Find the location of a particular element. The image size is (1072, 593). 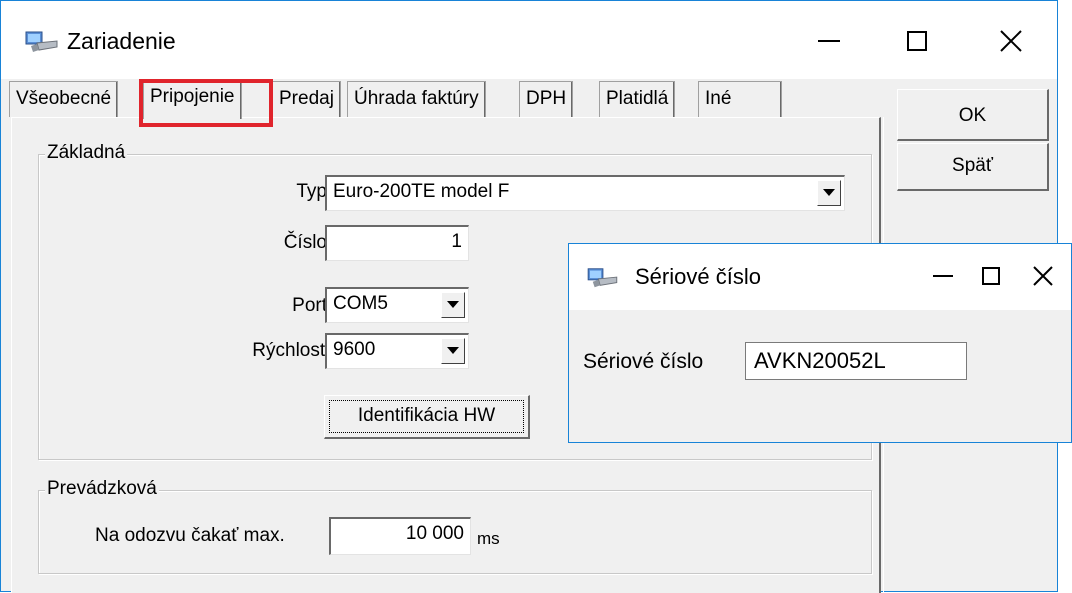

timeout-unit: ms is located at coordinates (488, 538).